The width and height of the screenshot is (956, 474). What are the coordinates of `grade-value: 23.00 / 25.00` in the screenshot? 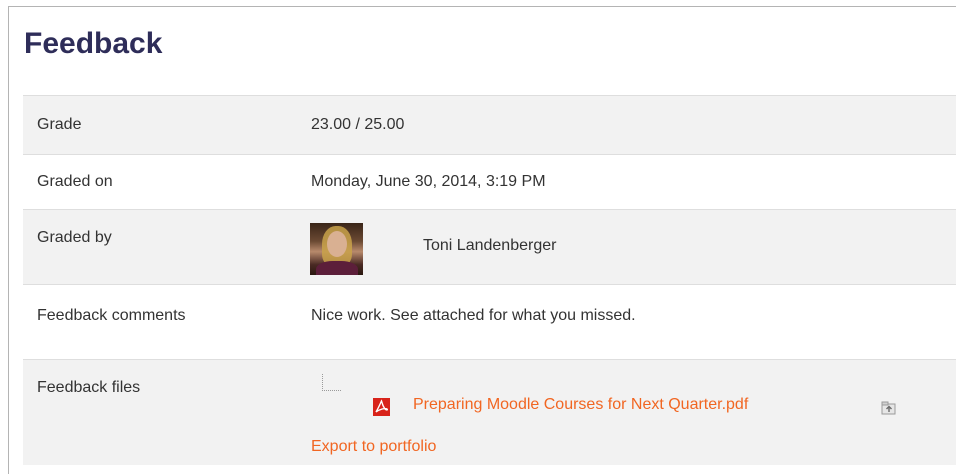 It's located at (358, 124).